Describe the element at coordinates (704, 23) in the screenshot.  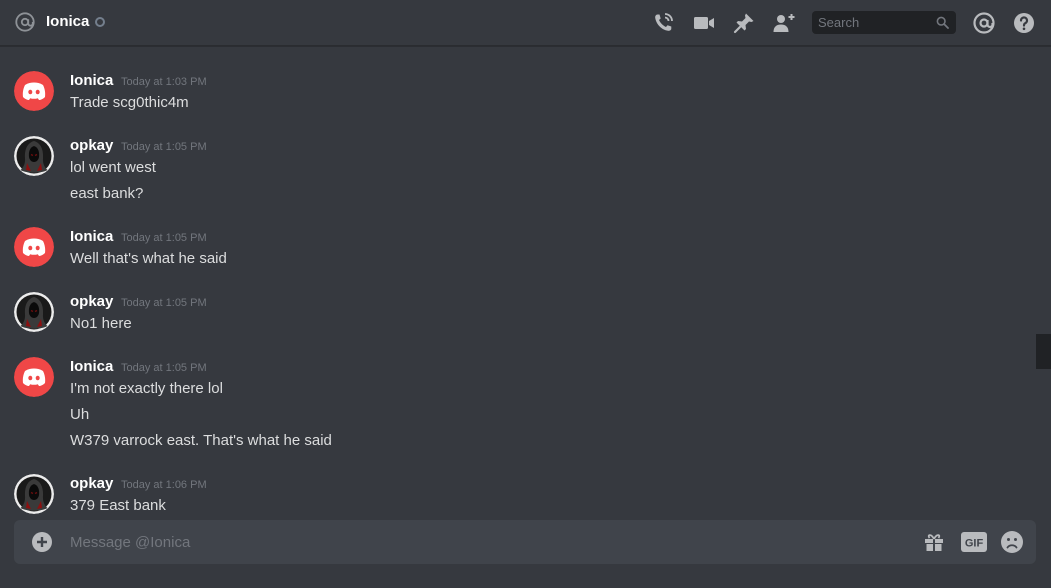
I see `video-call-icon` at that location.